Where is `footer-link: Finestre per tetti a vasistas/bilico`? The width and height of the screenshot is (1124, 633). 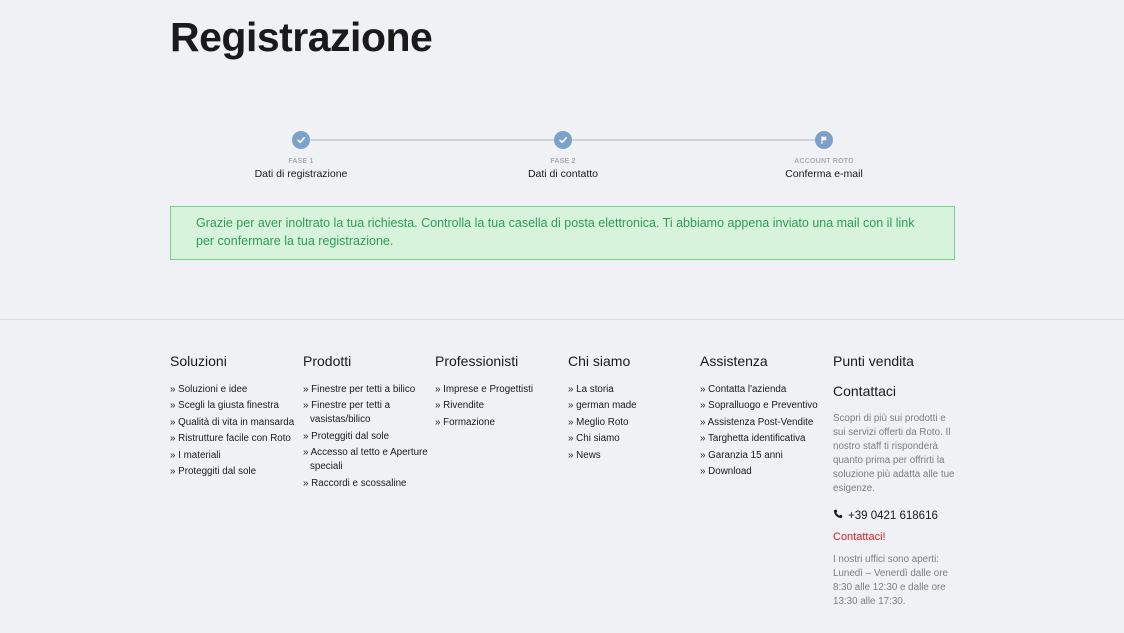
footer-link: Finestre per tetti a vasistas/bilico is located at coordinates (365, 413).